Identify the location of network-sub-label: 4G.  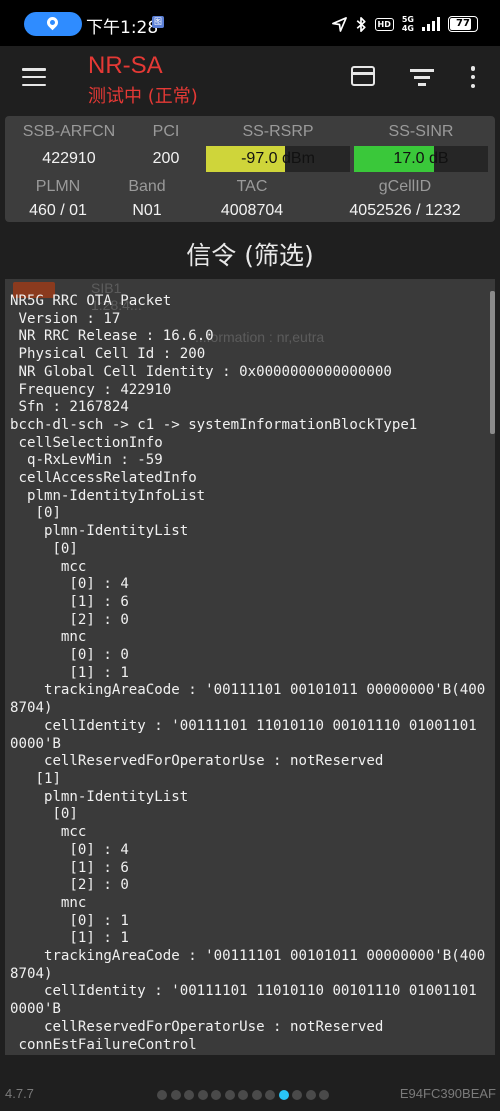
(407, 28).